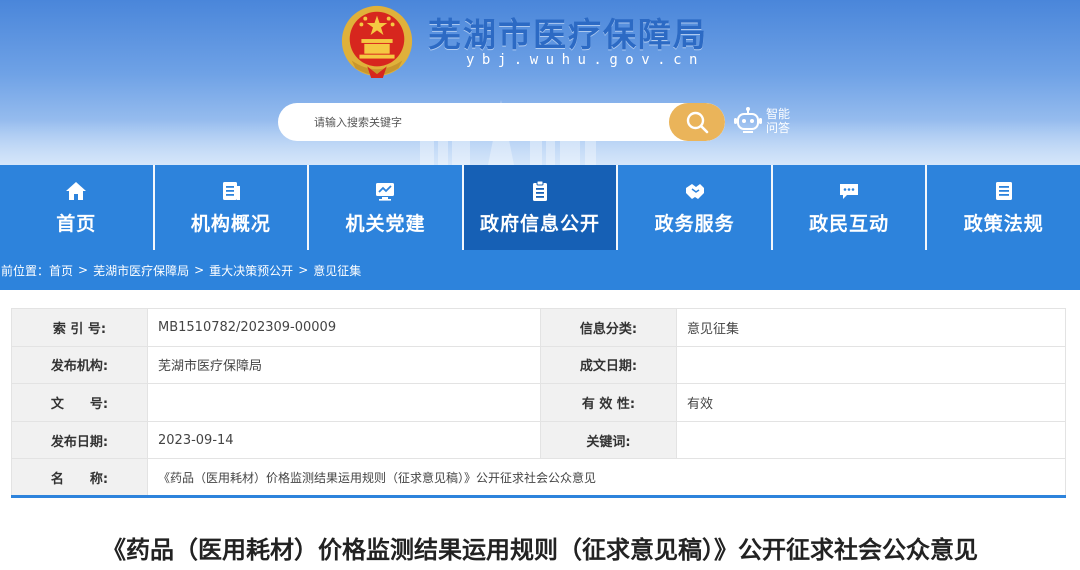 This screenshot has height=570, width=1080. I want to click on nav-label: 政务服务, so click(694, 223).